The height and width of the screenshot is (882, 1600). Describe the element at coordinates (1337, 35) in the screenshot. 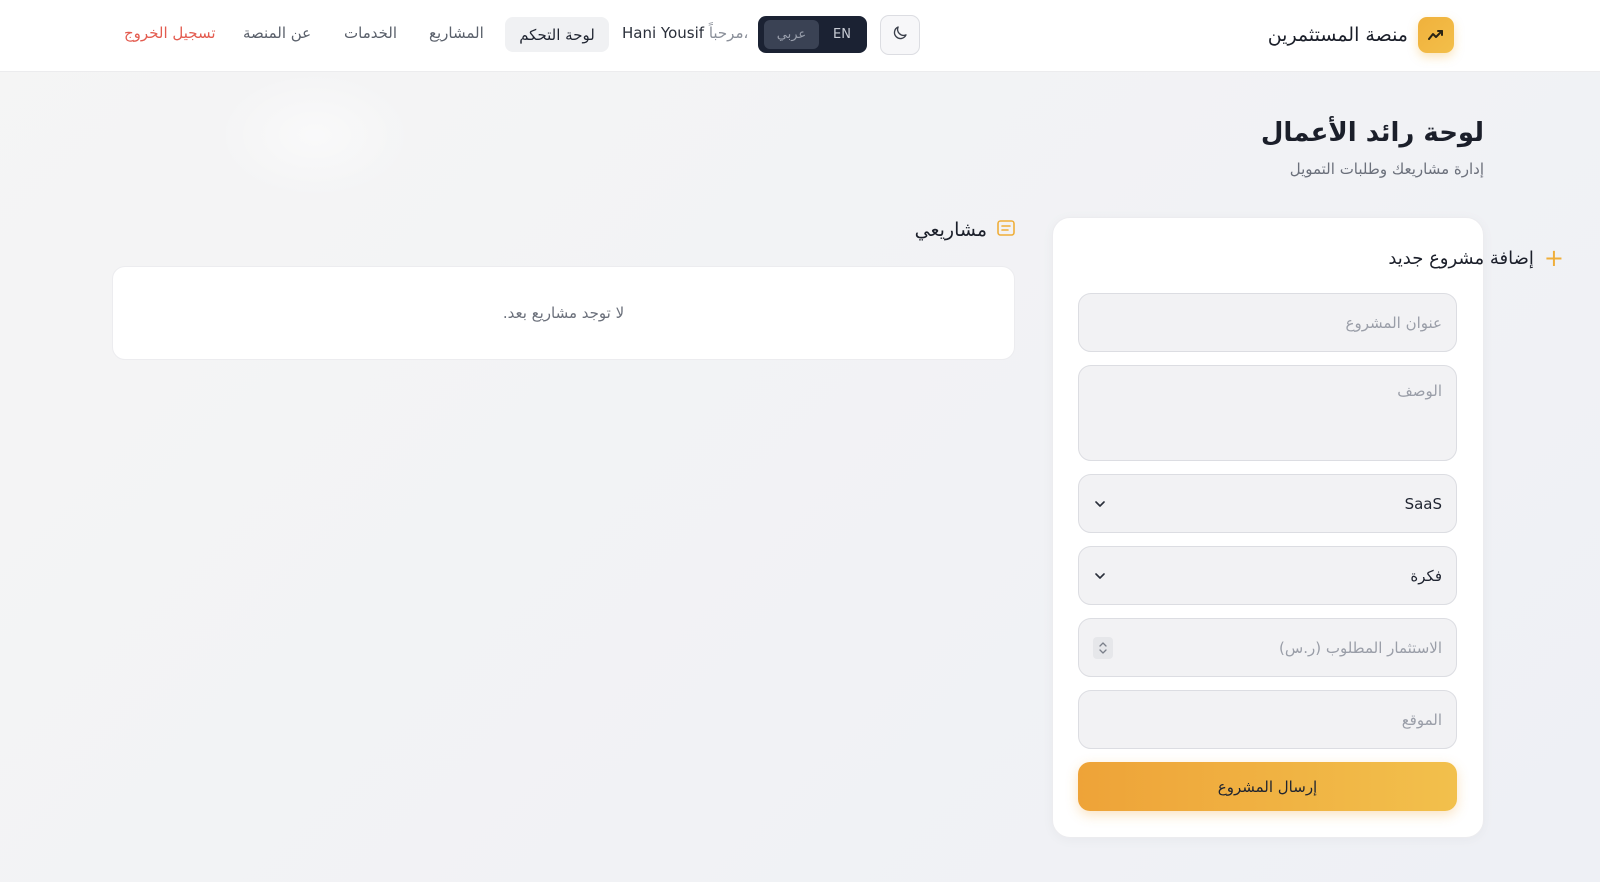

I see `brand-name: منصة المستثمرين` at that location.